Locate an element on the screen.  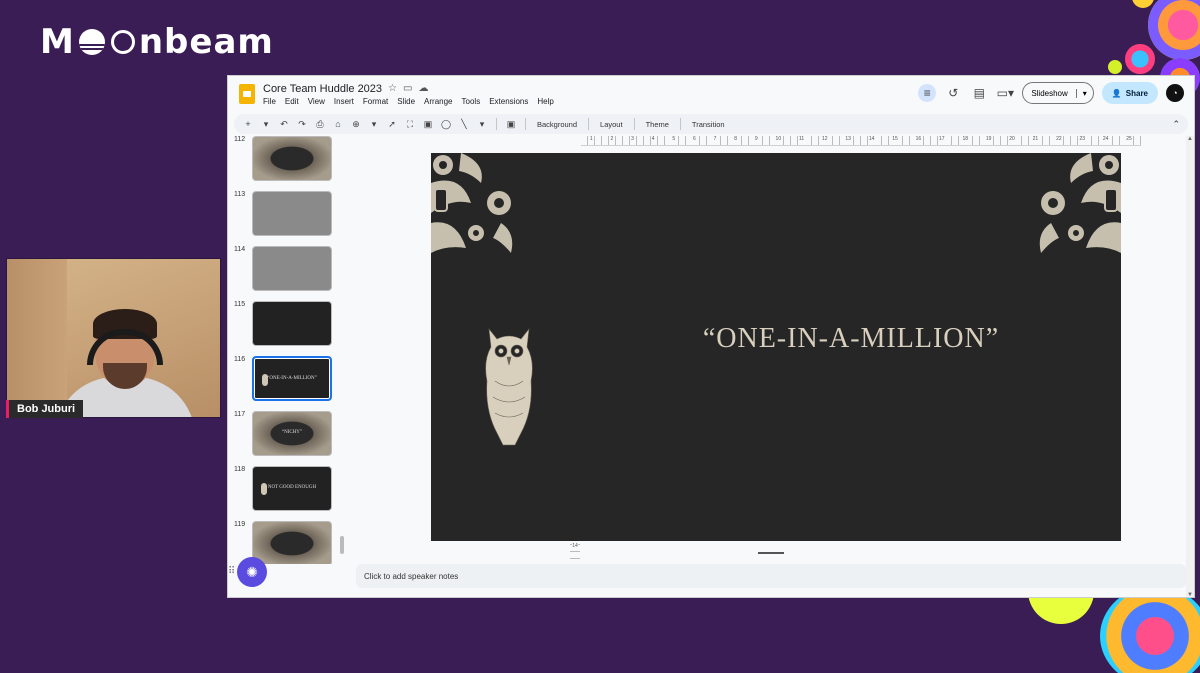
grid-view-icon: ⠿ is located at coordinates (231, 571).